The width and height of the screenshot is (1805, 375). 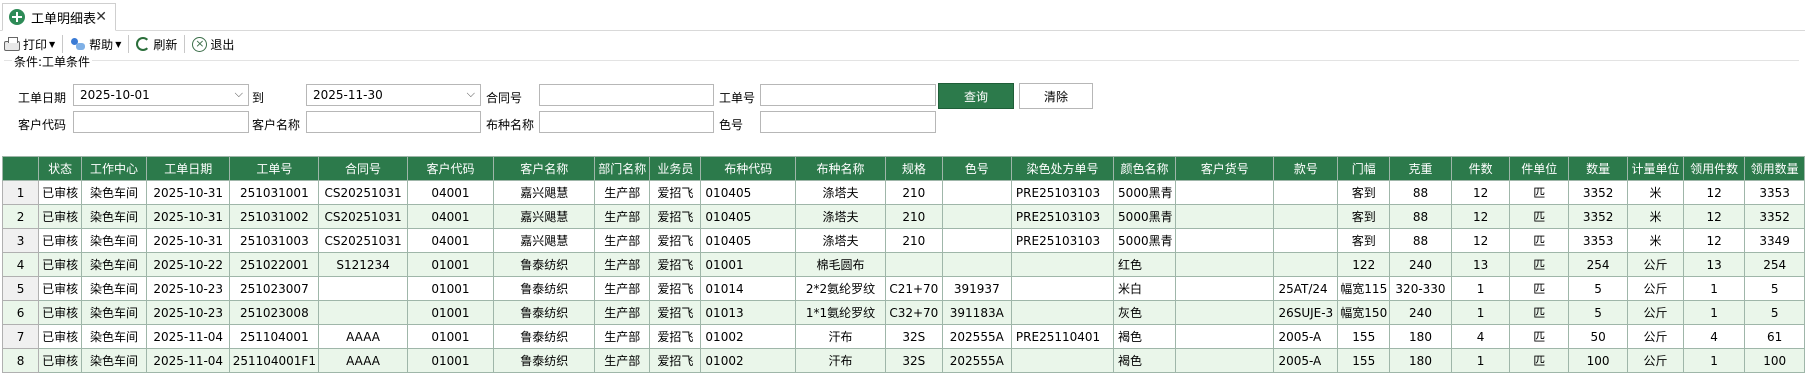 I want to click on table-cell: 幅宽150, so click(x=1364, y=312).